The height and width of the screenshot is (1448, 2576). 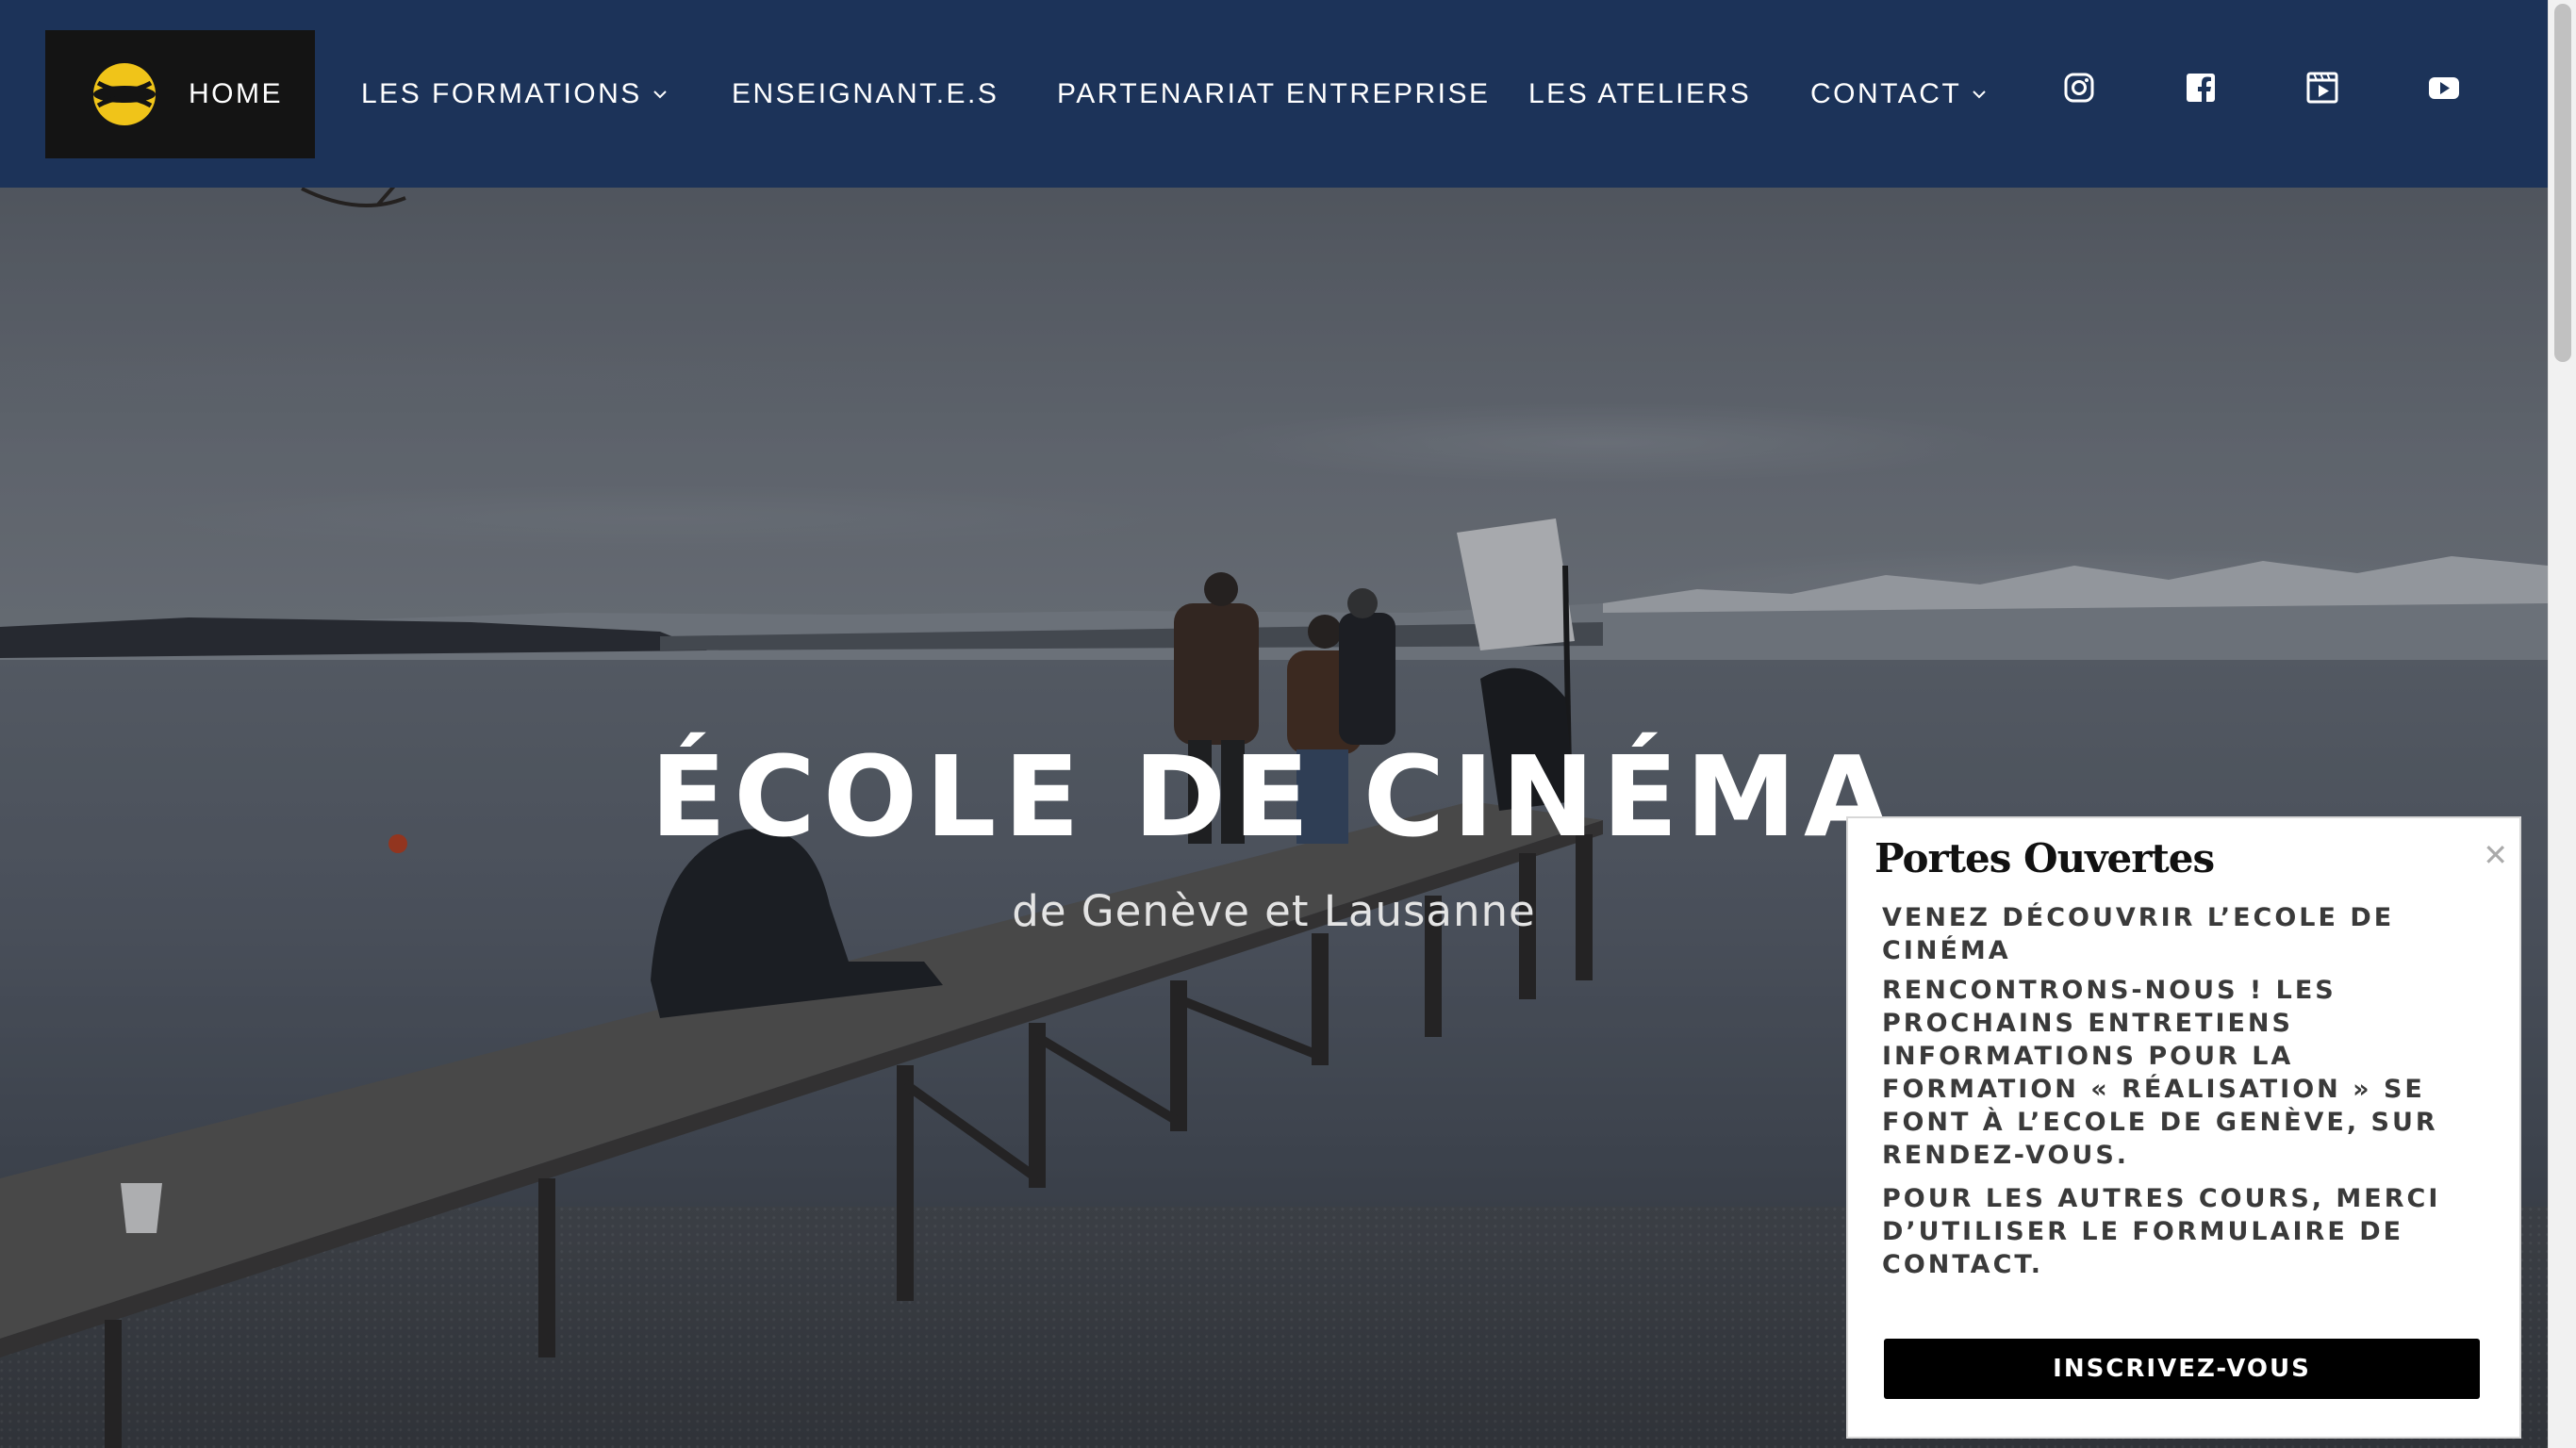 What do you see at coordinates (2079, 88) in the screenshot?
I see `instagram-icon` at bounding box center [2079, 88].